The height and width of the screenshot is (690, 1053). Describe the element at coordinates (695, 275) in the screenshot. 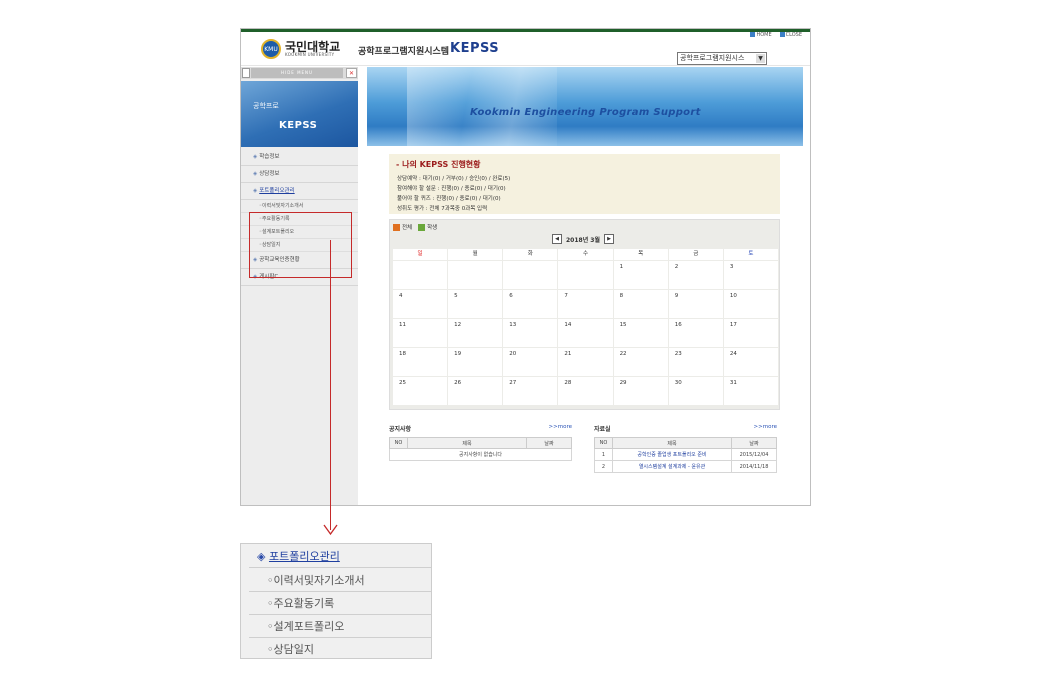

I see `calendar-day: 2` at that location.